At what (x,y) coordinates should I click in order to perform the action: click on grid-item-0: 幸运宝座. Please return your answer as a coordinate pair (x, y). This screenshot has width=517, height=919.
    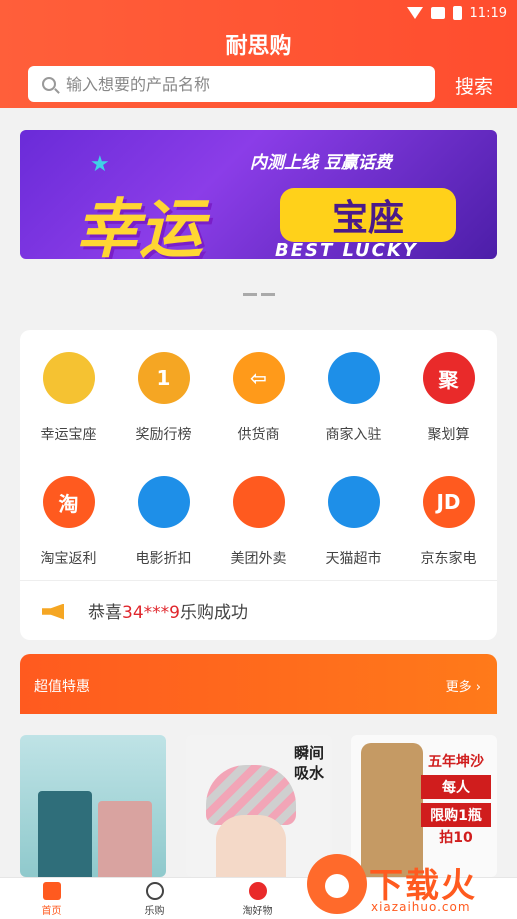
    Looking at the image, I should click on (68, 398).